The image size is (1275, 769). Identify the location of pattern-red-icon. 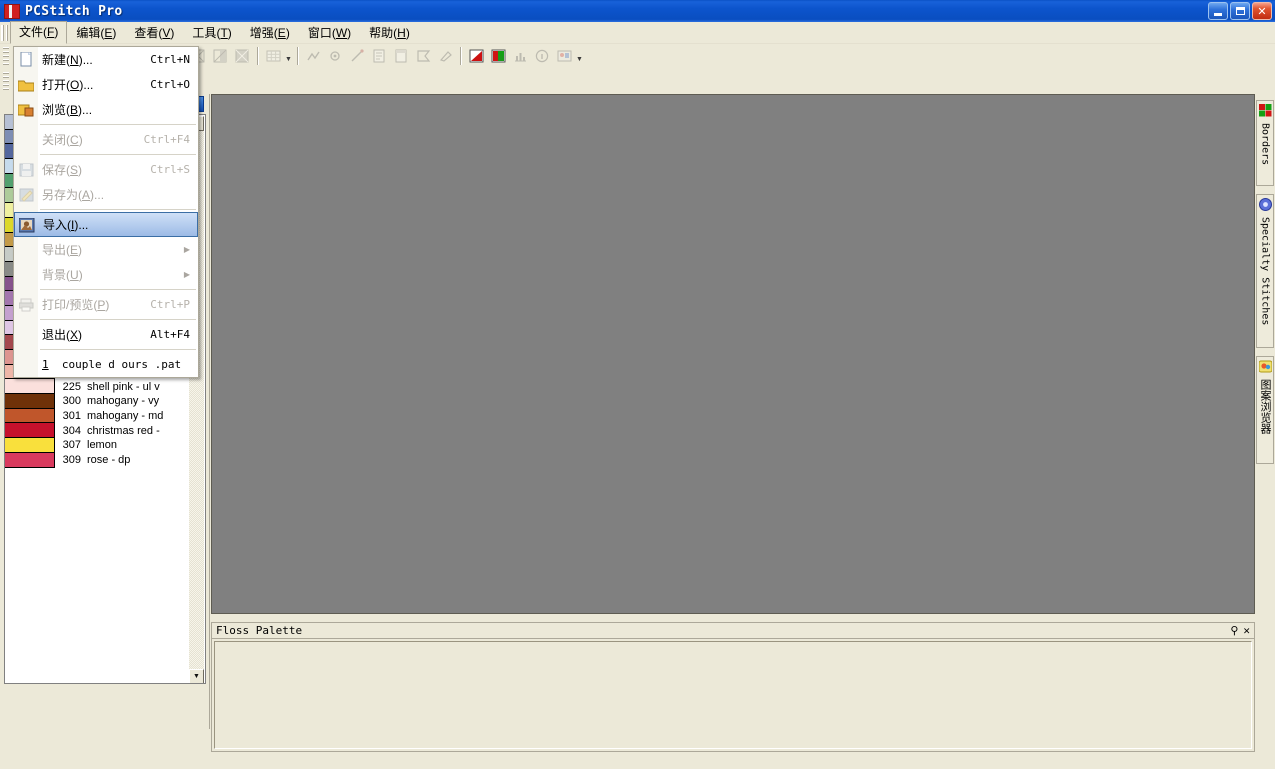
(476, 56).